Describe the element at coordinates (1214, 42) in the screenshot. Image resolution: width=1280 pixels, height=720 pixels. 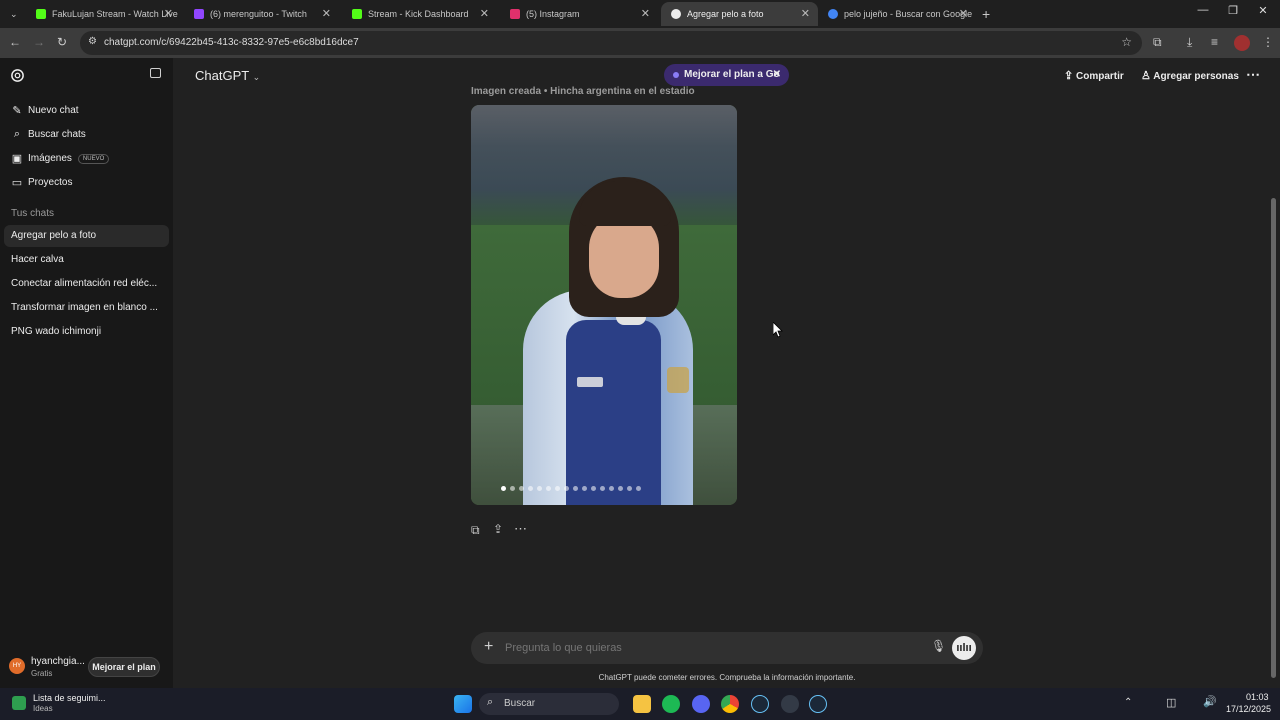
I see `media-icon: ≡` at that location.